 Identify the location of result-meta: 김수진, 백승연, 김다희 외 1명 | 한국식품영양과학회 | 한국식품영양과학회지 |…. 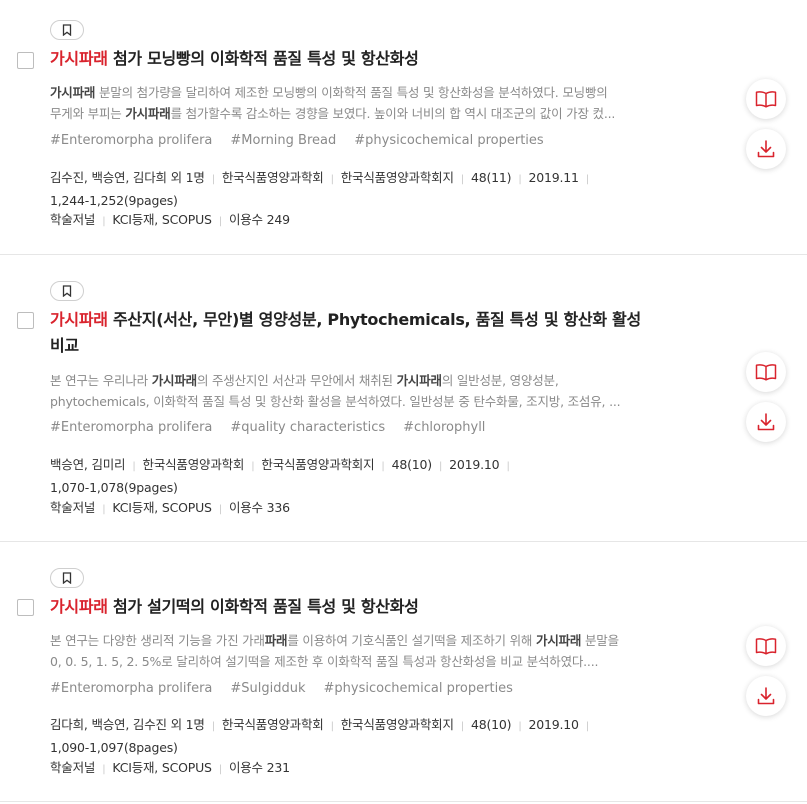
(370, 189).